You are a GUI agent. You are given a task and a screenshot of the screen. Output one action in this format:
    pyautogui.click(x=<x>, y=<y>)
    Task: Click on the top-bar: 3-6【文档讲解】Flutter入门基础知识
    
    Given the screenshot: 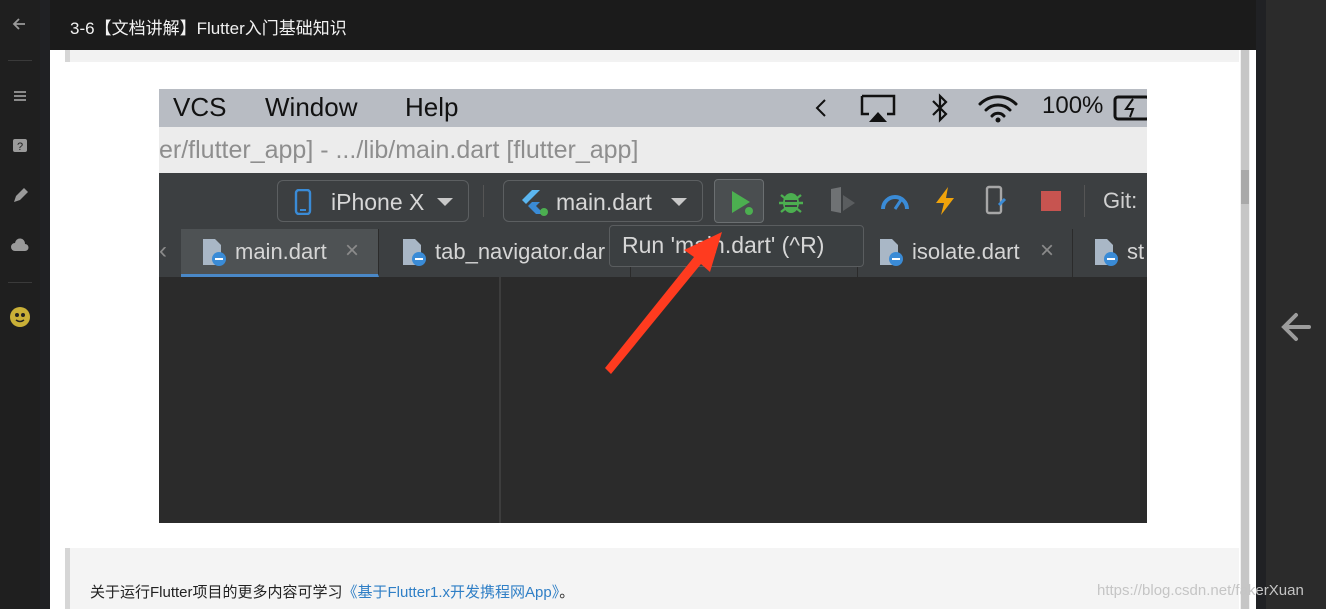 What is the action you would take?
    pyautogui.click(x=653, y=25)
    